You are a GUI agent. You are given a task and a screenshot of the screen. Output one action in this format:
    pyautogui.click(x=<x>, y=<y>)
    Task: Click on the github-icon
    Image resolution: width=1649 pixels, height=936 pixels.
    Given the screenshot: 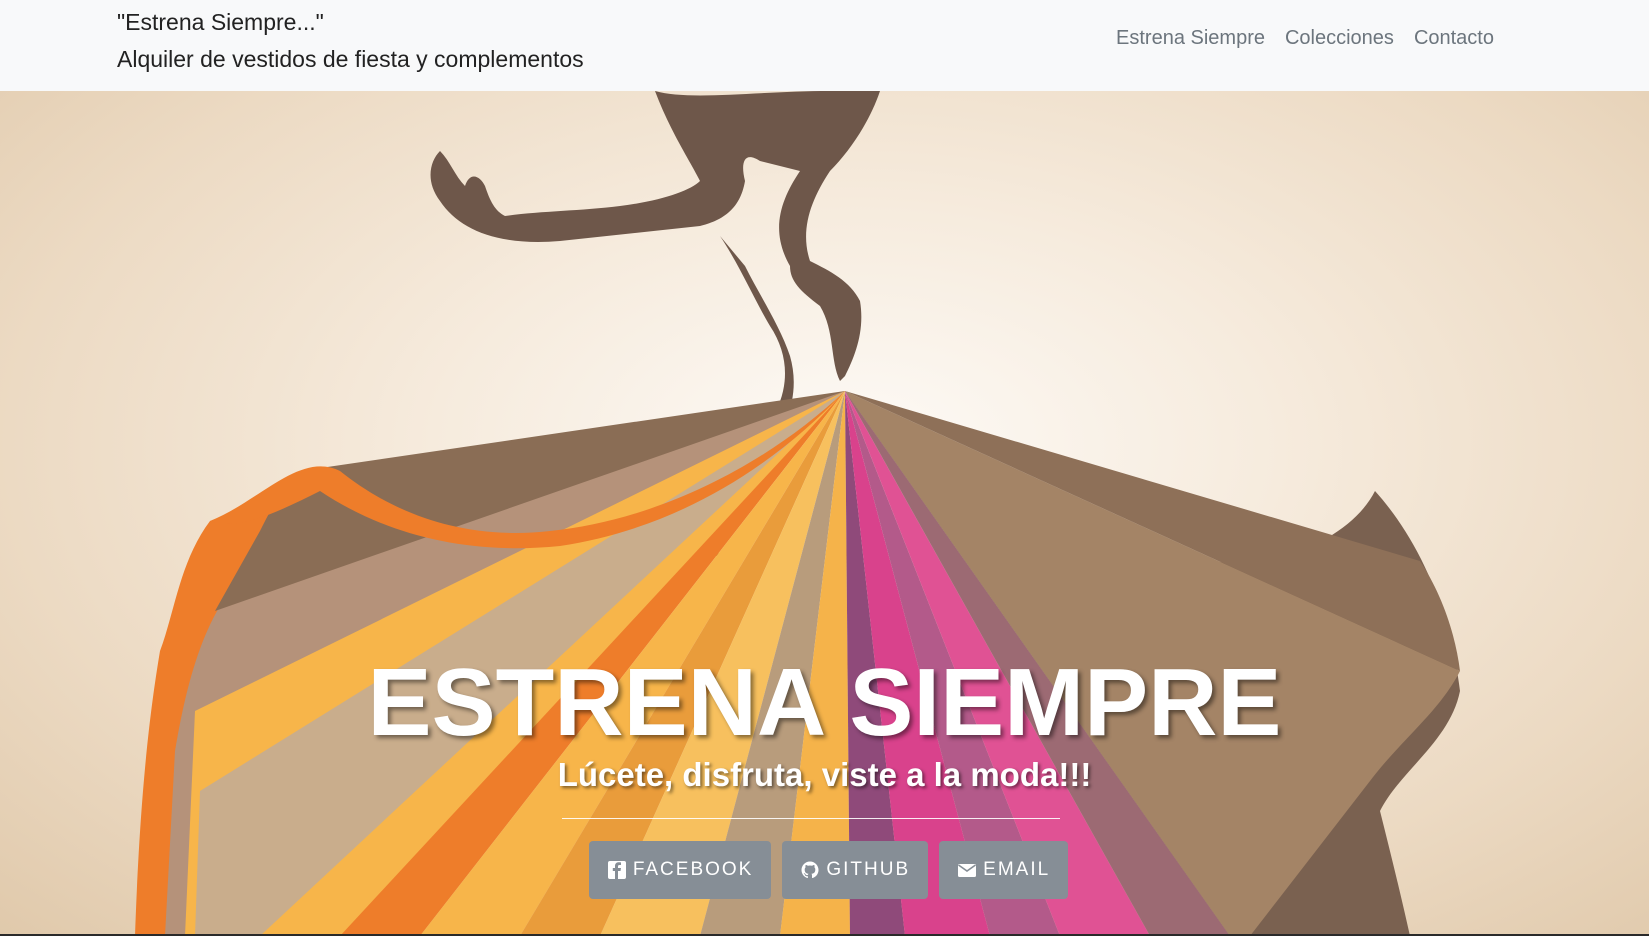 What is the action you would take?
    pyautogui.click(x=810, y=870)
    